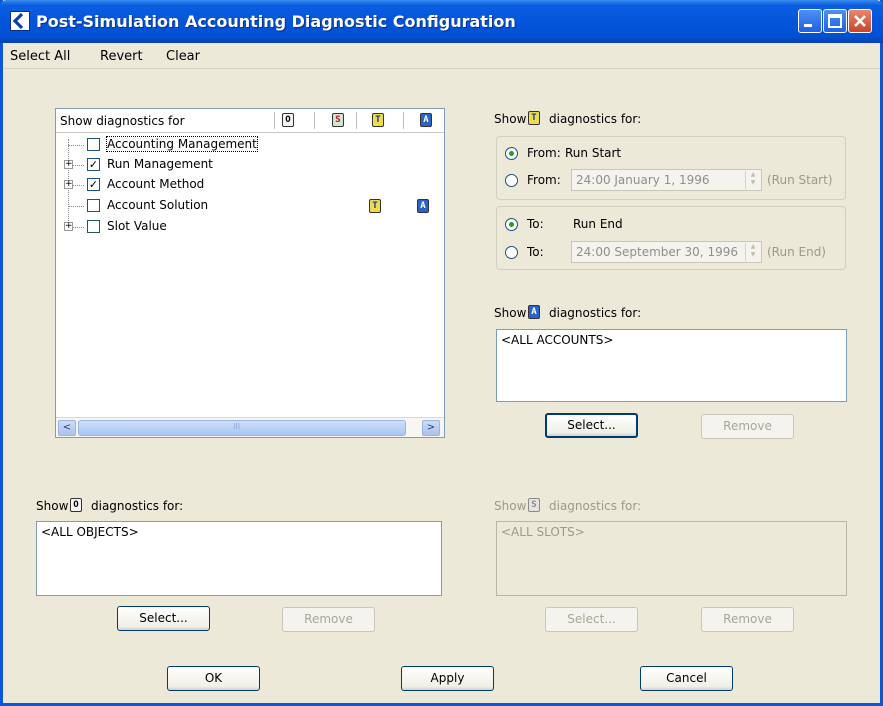  Describe the element at coordinates (511, 224) in the screenshot. I see `to-run-end-radio` at that location.